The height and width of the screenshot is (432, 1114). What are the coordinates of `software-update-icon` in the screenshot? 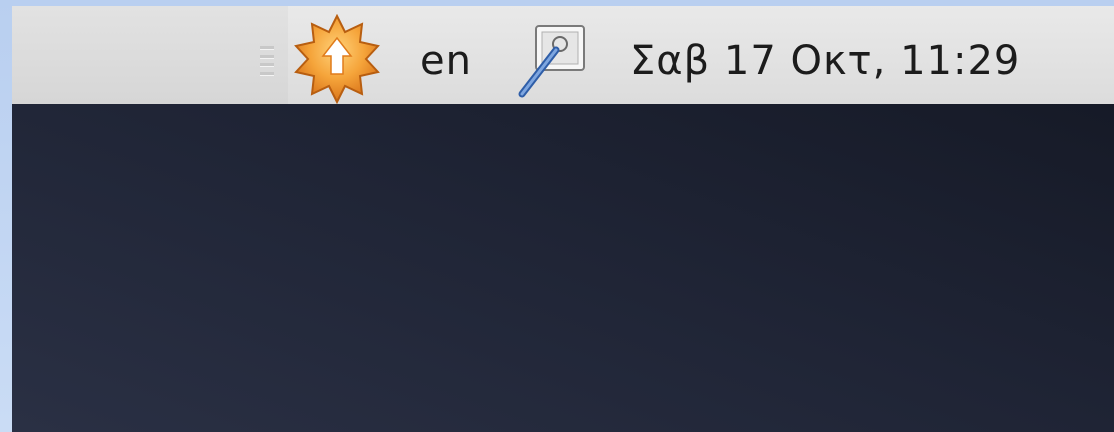 It's located at (337, 59).